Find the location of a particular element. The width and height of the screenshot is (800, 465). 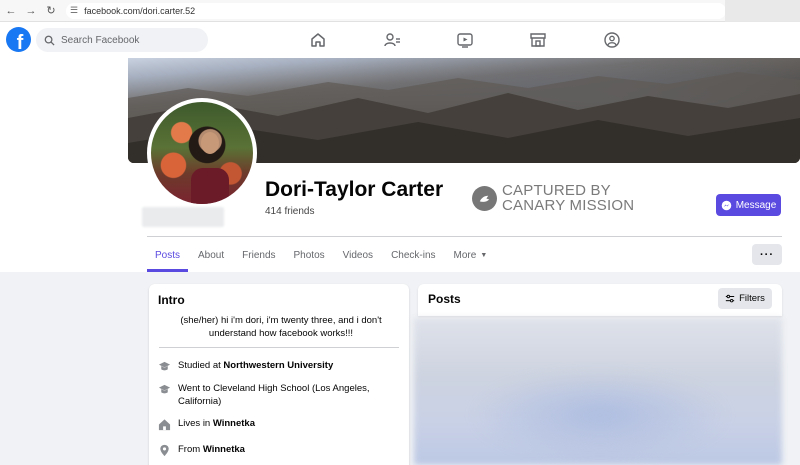

profile-picture is located at coordinates (202, 153).